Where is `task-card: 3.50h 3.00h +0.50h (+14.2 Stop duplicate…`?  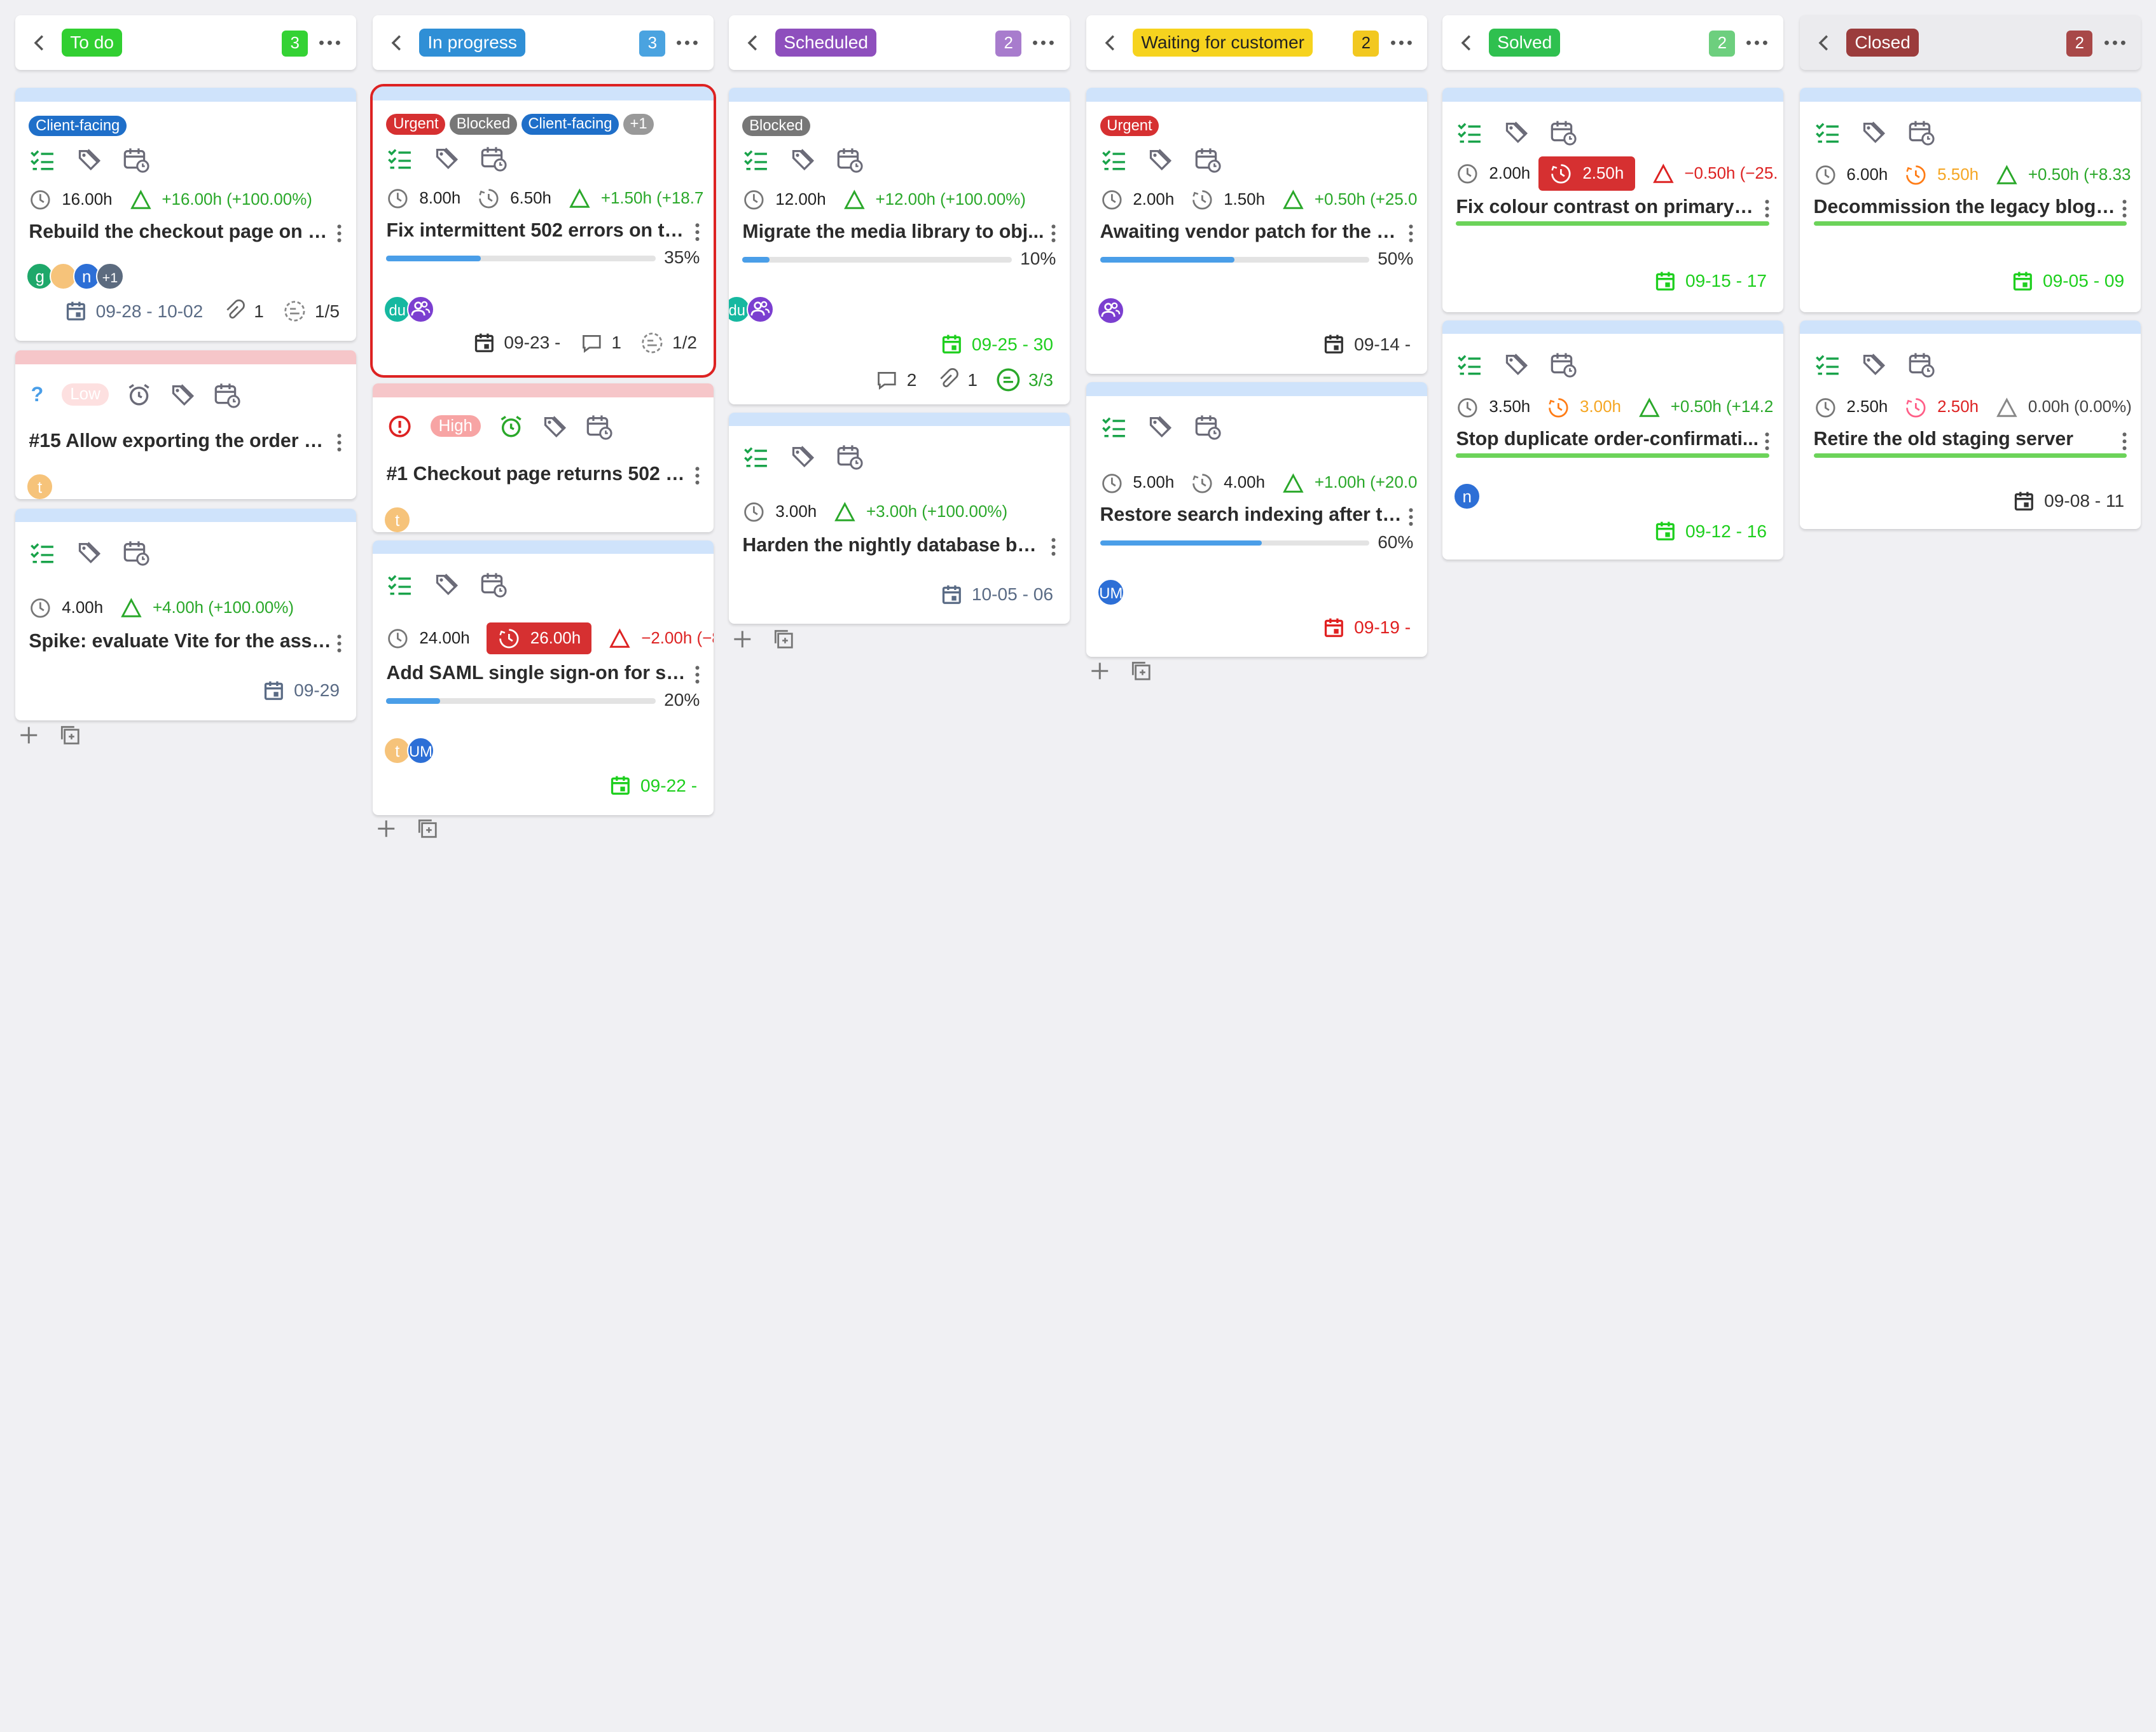
task-card: 3.50h 3.00h +0.50h (+14.2 Stop duplicate… is located at coordinates (1613, 440).